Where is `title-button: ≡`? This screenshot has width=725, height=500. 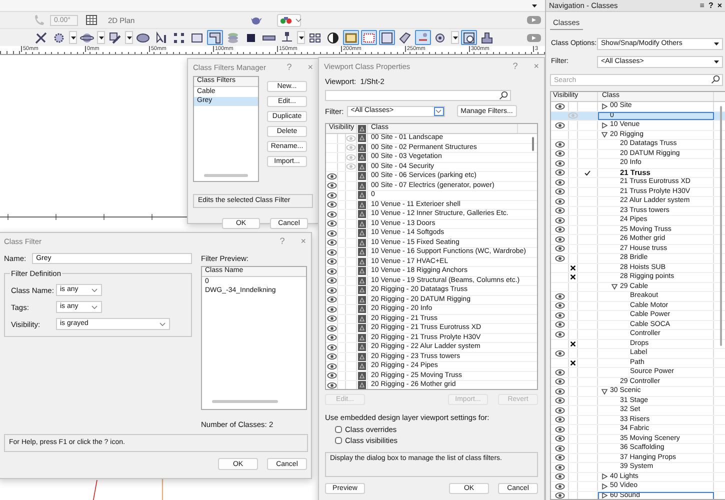
title-button: ≡ is located at coordinates (702, 5).